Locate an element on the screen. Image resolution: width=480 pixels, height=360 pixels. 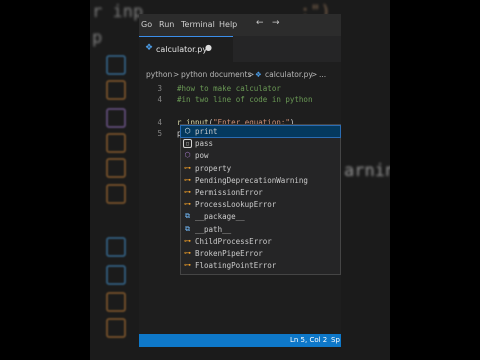
suggestion-item: ⊶ PendingDeprecationWarning is located at coordinates (260, 180).